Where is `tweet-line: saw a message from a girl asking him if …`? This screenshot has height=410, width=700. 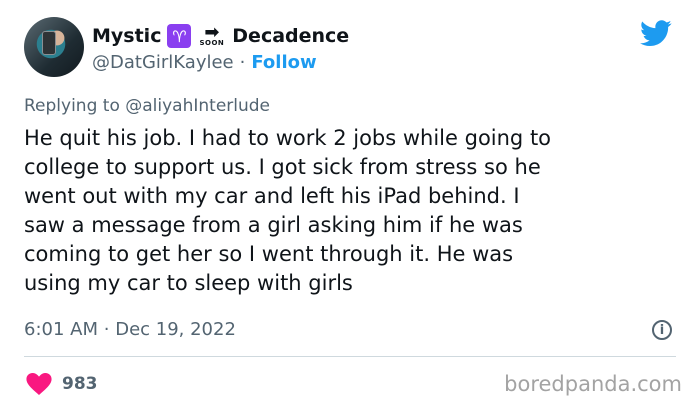 tweet-line: saw a message from a girl asking him if … is located at coordinates (273, 225).